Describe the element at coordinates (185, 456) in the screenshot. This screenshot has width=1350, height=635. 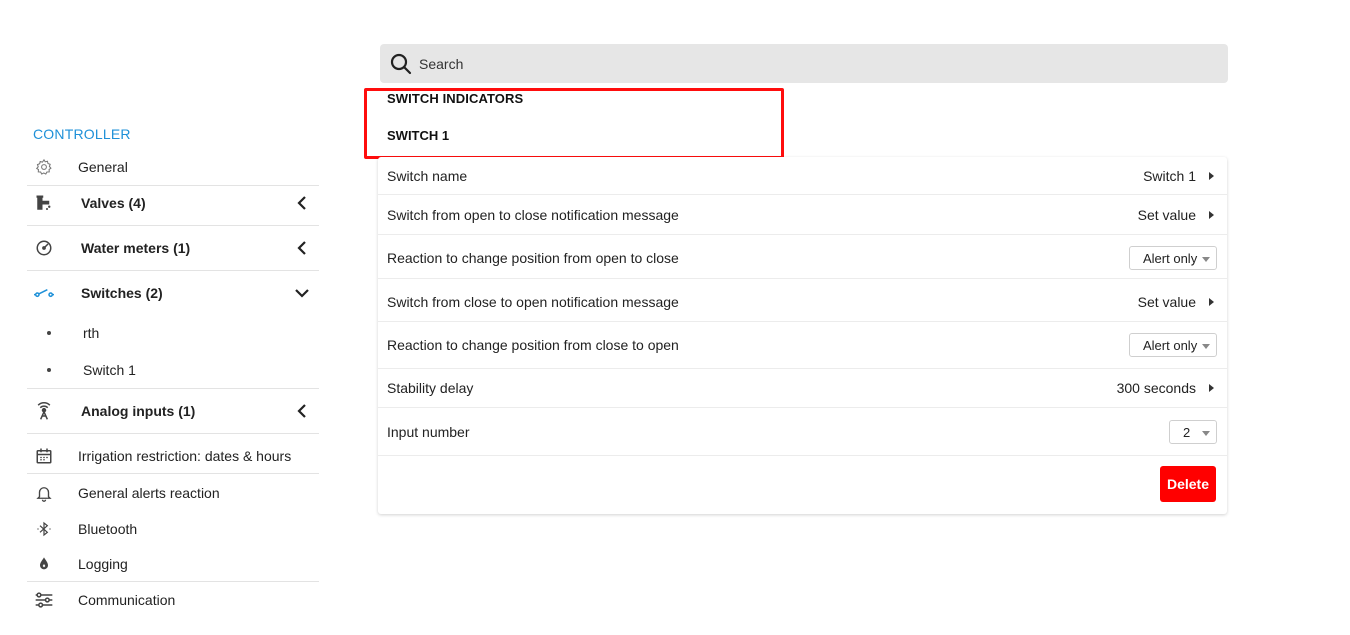
I see `sidebar-item-label: Irrigation restriction: dates & hours` at that location.